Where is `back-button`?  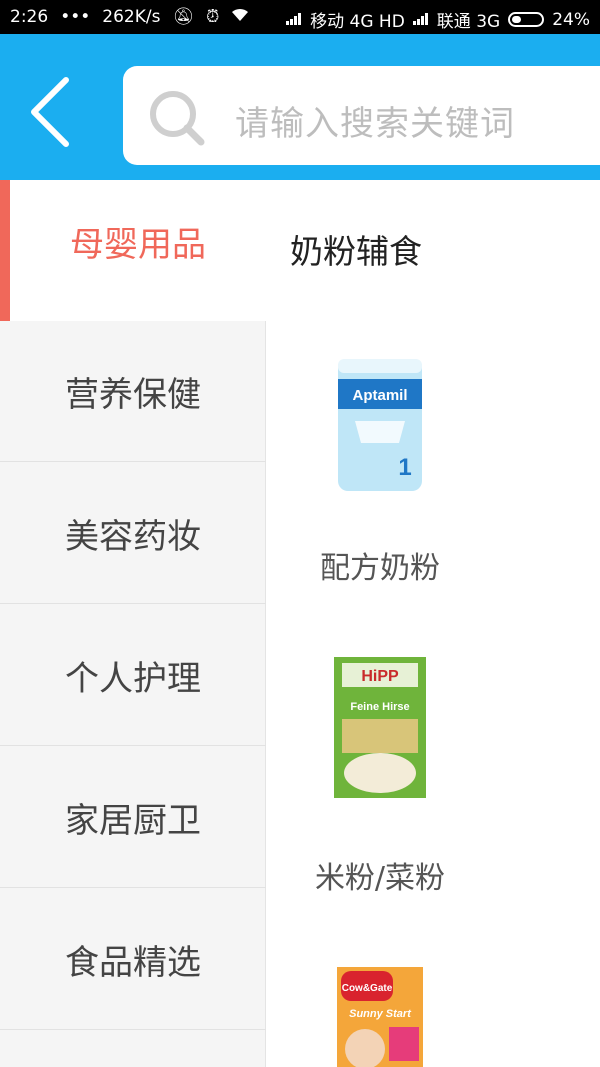
back-button is located at coordinates (50, 112).